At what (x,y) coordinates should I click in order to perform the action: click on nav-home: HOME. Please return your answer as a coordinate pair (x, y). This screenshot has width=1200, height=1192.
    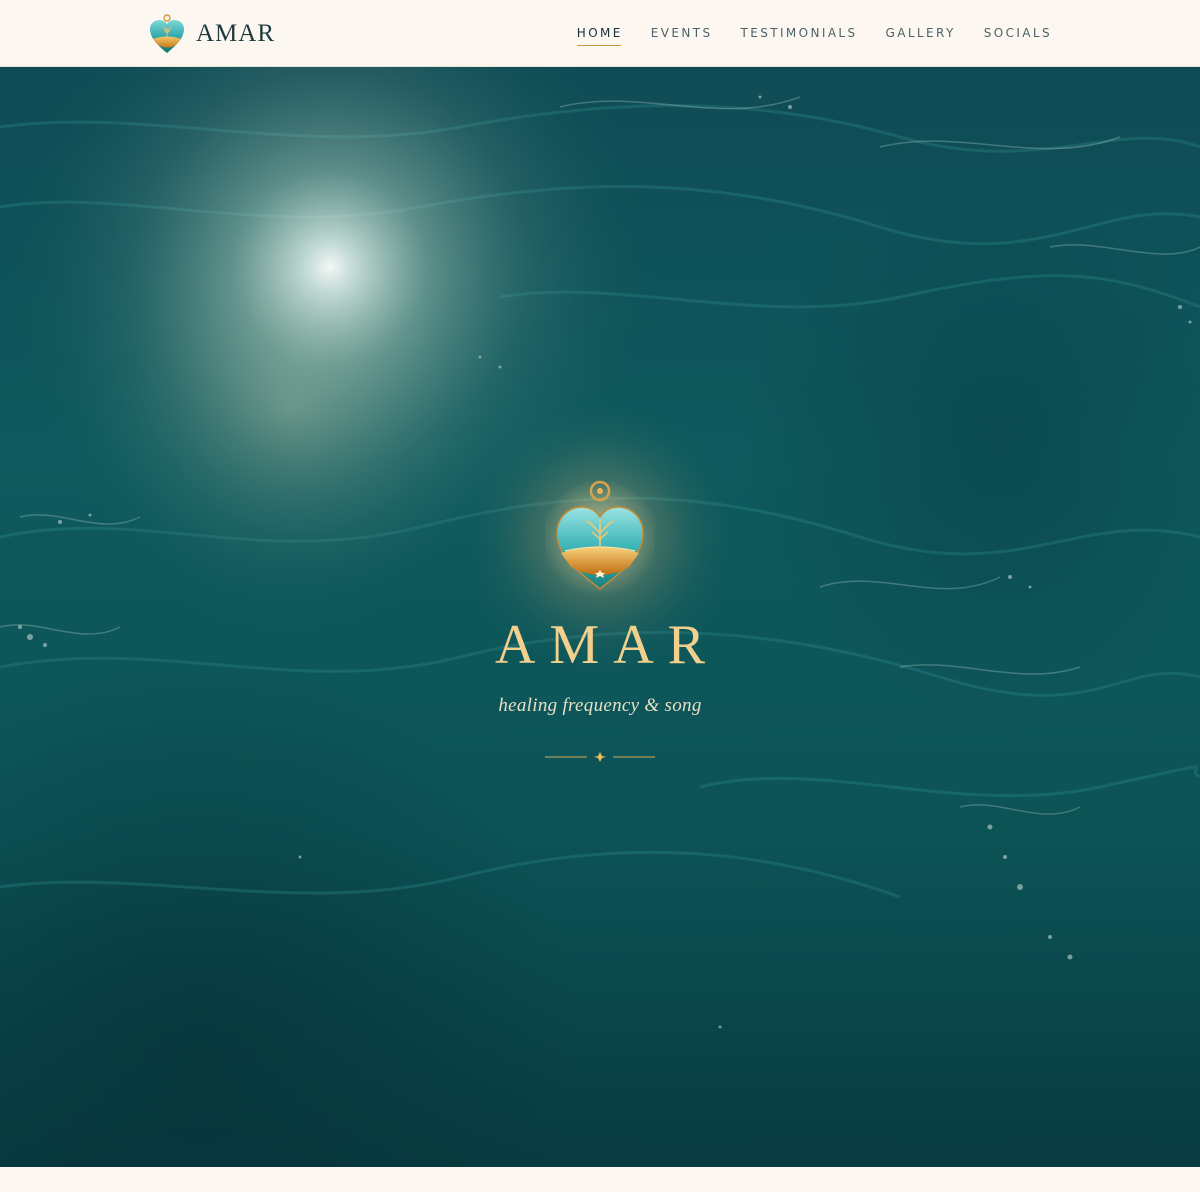
    Looking at the image, I should click on (599, 34).